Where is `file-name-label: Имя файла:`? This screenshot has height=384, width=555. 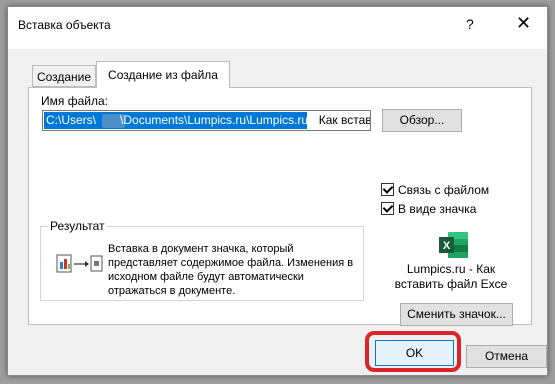 file-name-label: Имя файла: is located at coordinates (74, 101).